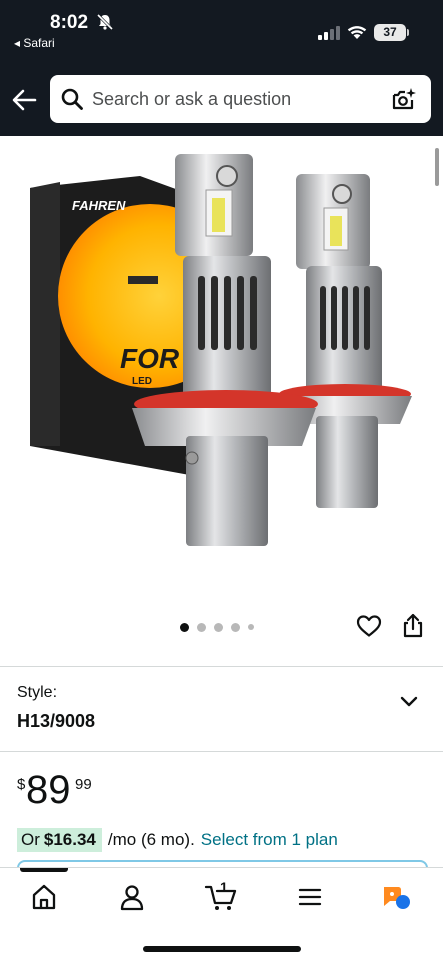 This screenshot has height=960, width=443. What do you see at coordinates (151, 839) in the screenshot?
I see `plan-term: /mo (6 mo).` at bounding box center [151, 839].